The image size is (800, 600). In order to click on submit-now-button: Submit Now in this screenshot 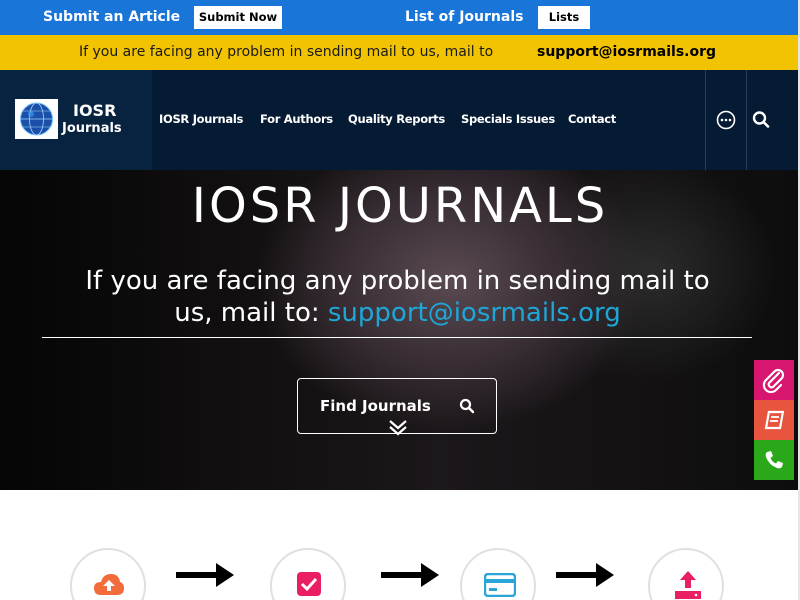, I will do `click(238, 17)`.